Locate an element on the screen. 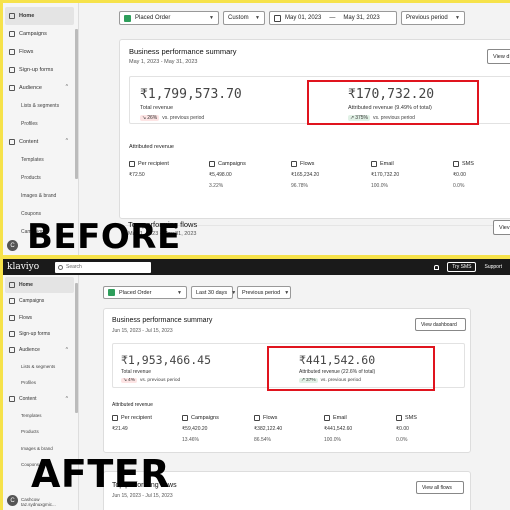 This screenshot has width=510, height=510. range-select: Last 30 days ▼ is located at coordinates (213, 292).